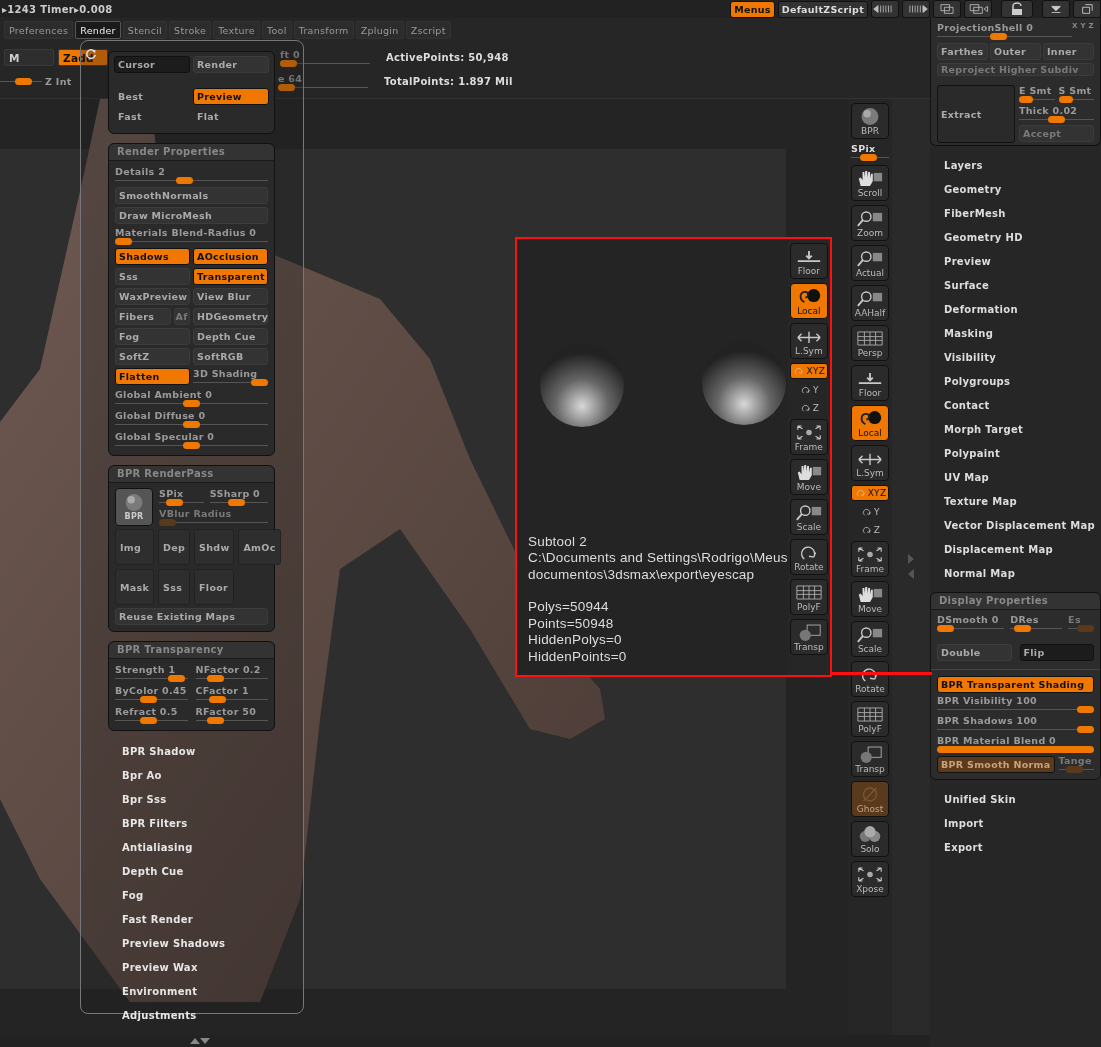 The image size is (1101, 1047). What do you see at coordinates (1022, 478) in the screenshot?
I see `subpalette-item: UV Map` at bounding box center [1022, 478].